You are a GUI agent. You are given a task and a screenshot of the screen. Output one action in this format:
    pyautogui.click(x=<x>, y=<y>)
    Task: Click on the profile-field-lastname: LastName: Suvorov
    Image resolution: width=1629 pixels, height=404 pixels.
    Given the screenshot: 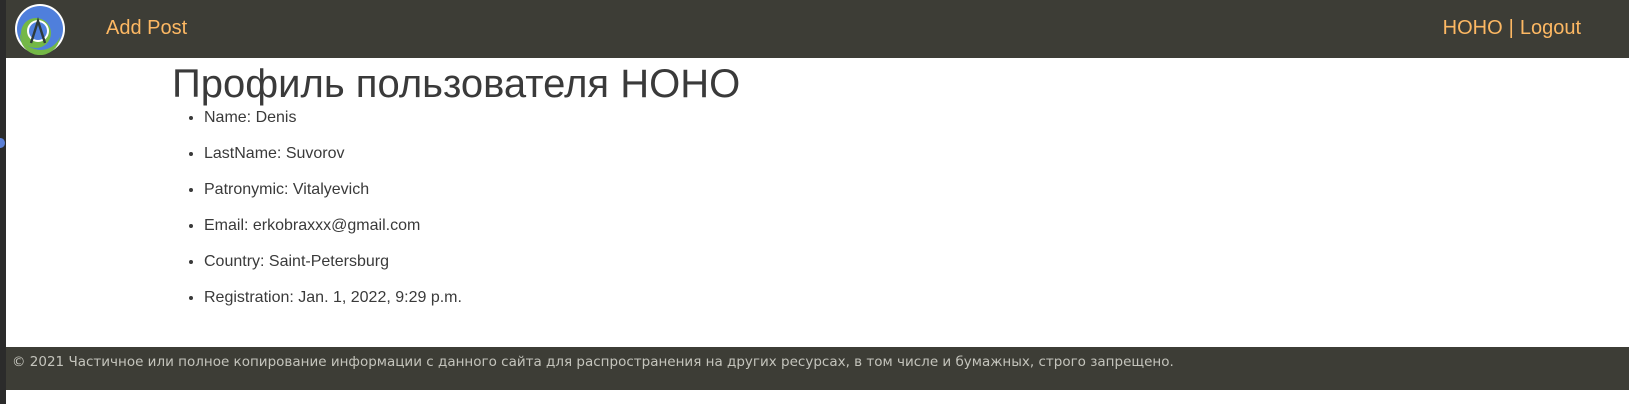 What is the action you would take?
    pyautogui.click(x=888, y=162)
    